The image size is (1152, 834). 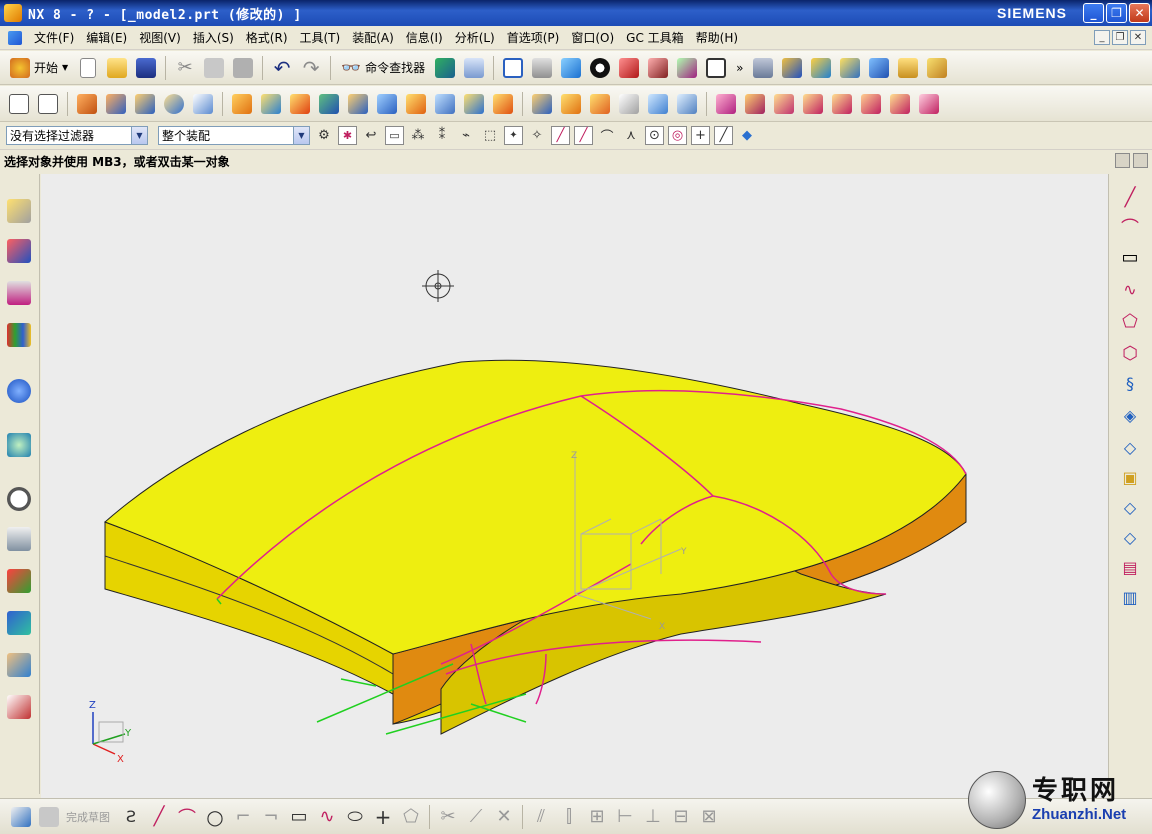 I want to click on reuse-library-tab, so click(x=19, y=335).